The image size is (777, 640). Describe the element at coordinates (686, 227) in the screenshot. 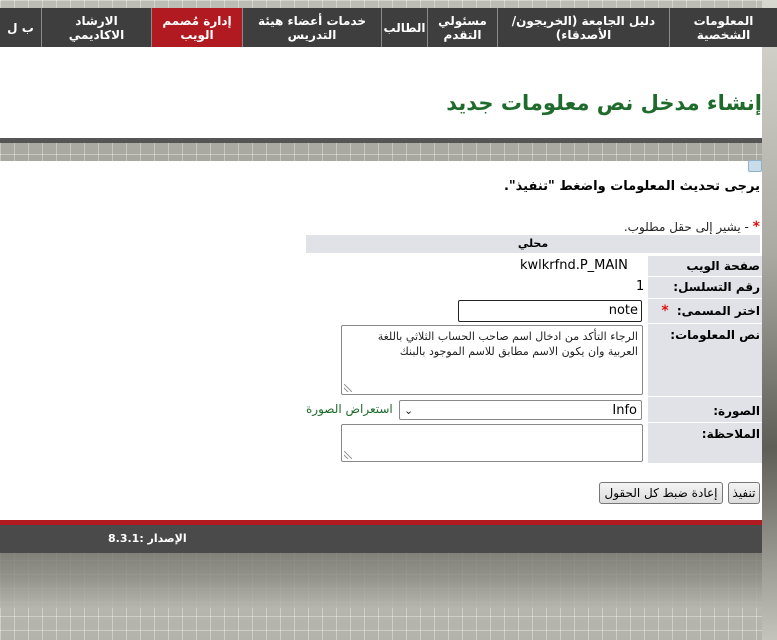

I see `required-note-text: - يشير إلى حقل مطلوب.` at that location.